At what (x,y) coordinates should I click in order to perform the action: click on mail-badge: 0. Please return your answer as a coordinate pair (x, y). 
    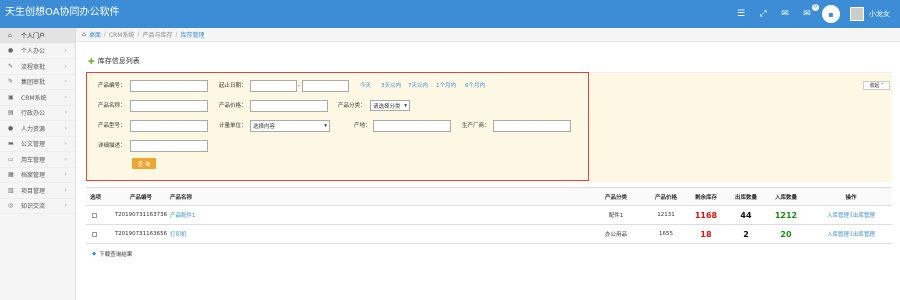
    Looking at the image, I should click on (815, 7).